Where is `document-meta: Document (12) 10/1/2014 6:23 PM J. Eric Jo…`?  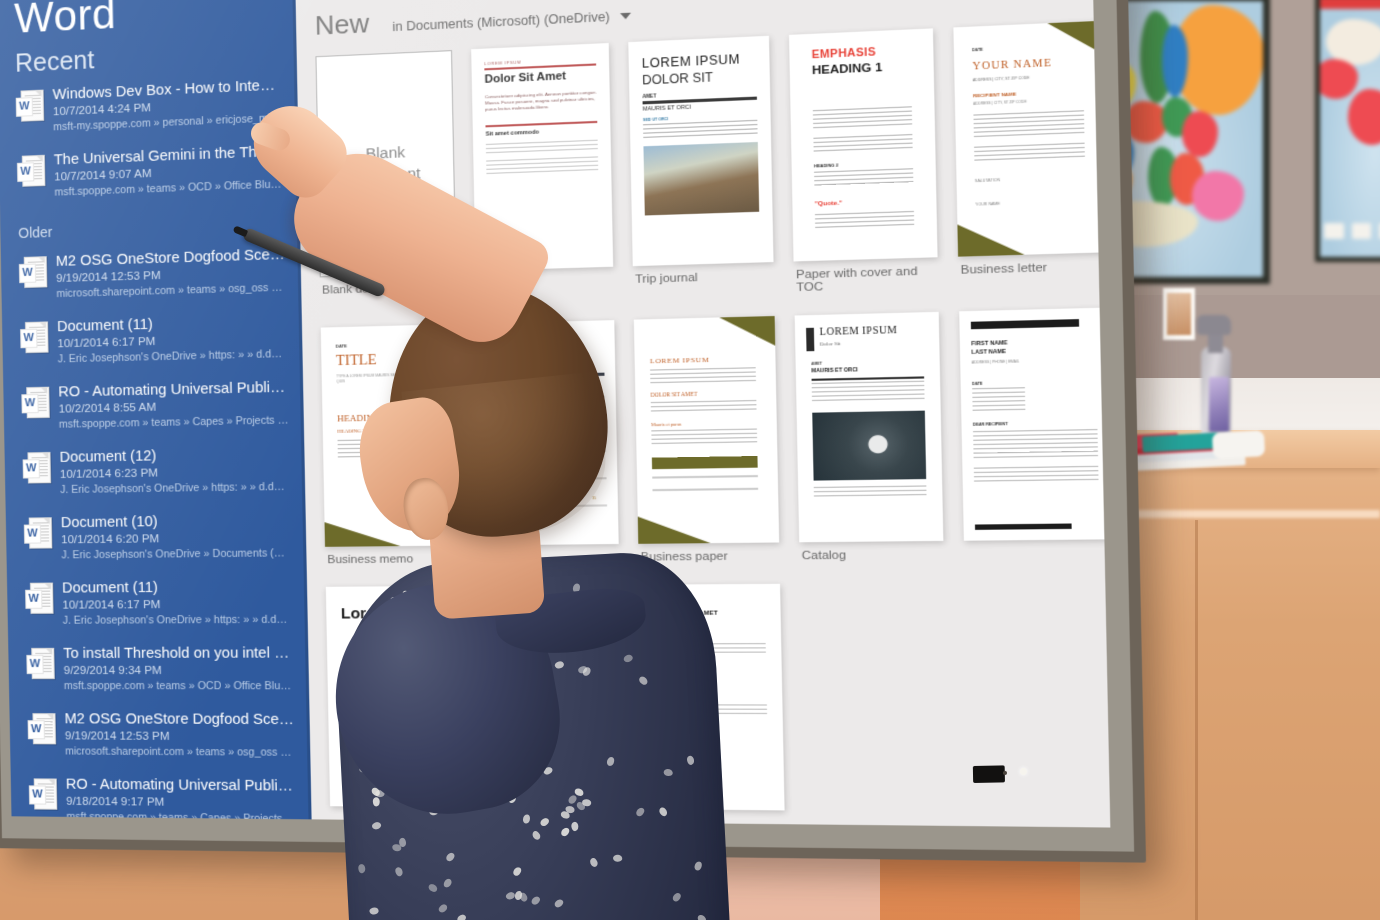
document-meta: Document (12) 10/1/2014 6:23 PM J. Eric Jo… is located at coordinates (174, 471).